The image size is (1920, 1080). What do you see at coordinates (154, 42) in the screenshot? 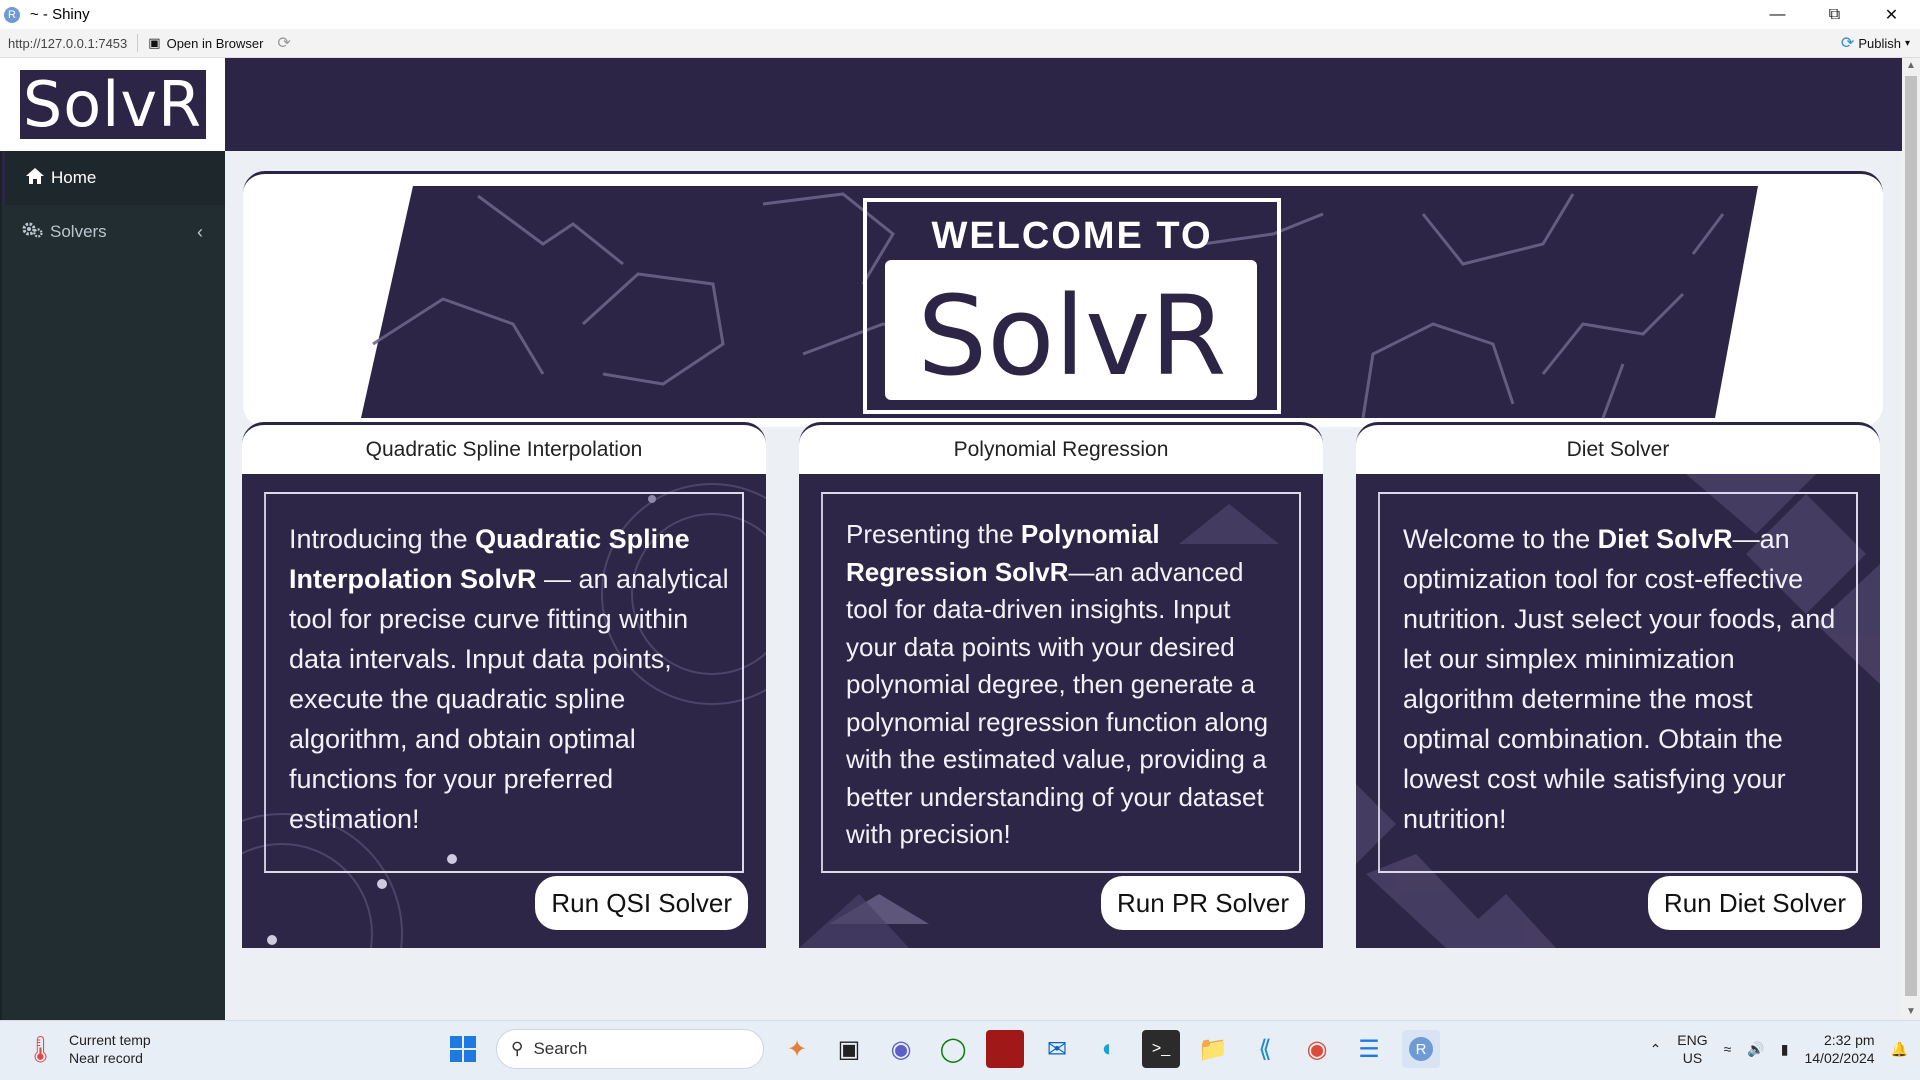
I see `browser-icon: ▣` at bounding box center [154, 42].